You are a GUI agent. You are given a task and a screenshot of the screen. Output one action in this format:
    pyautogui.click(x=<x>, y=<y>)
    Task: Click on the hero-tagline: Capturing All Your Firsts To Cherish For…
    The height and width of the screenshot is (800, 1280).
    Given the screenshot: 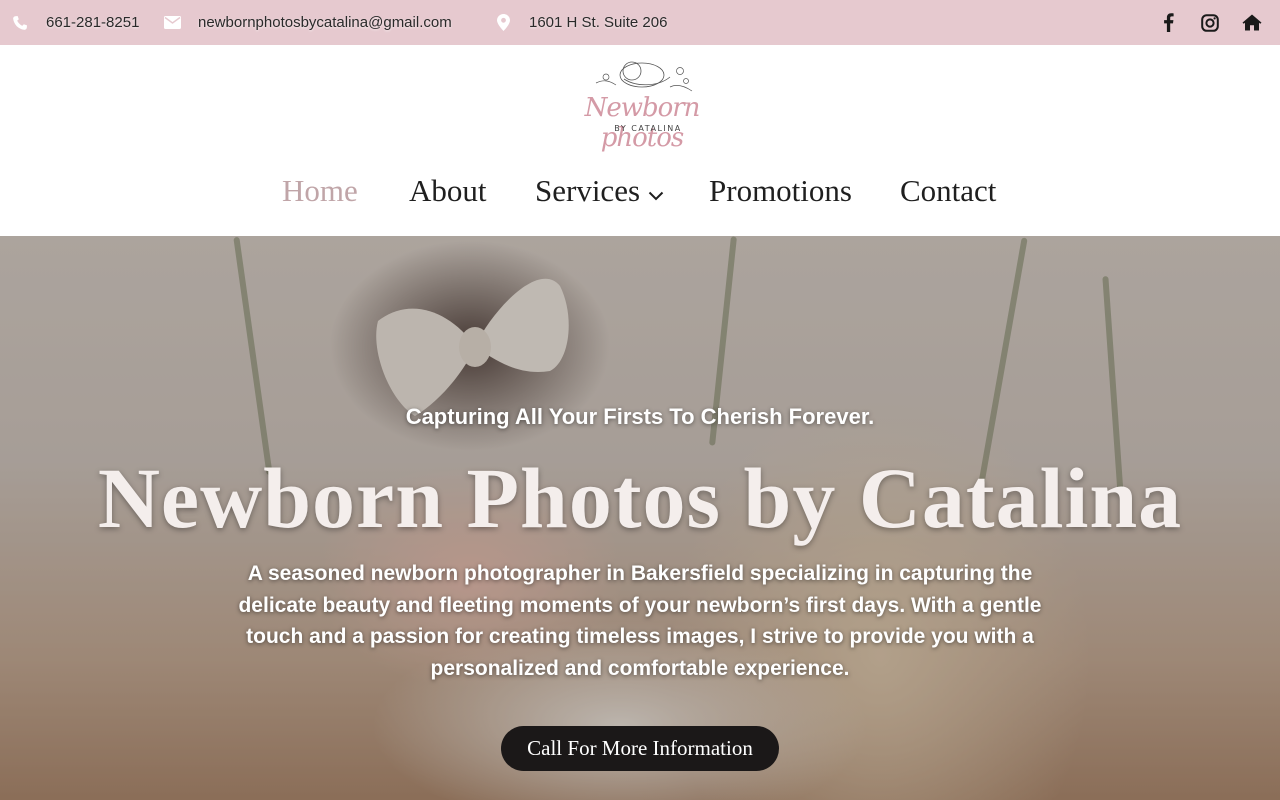 What is the action you would take?
    pyautogui.click(x=640, y=416)
    